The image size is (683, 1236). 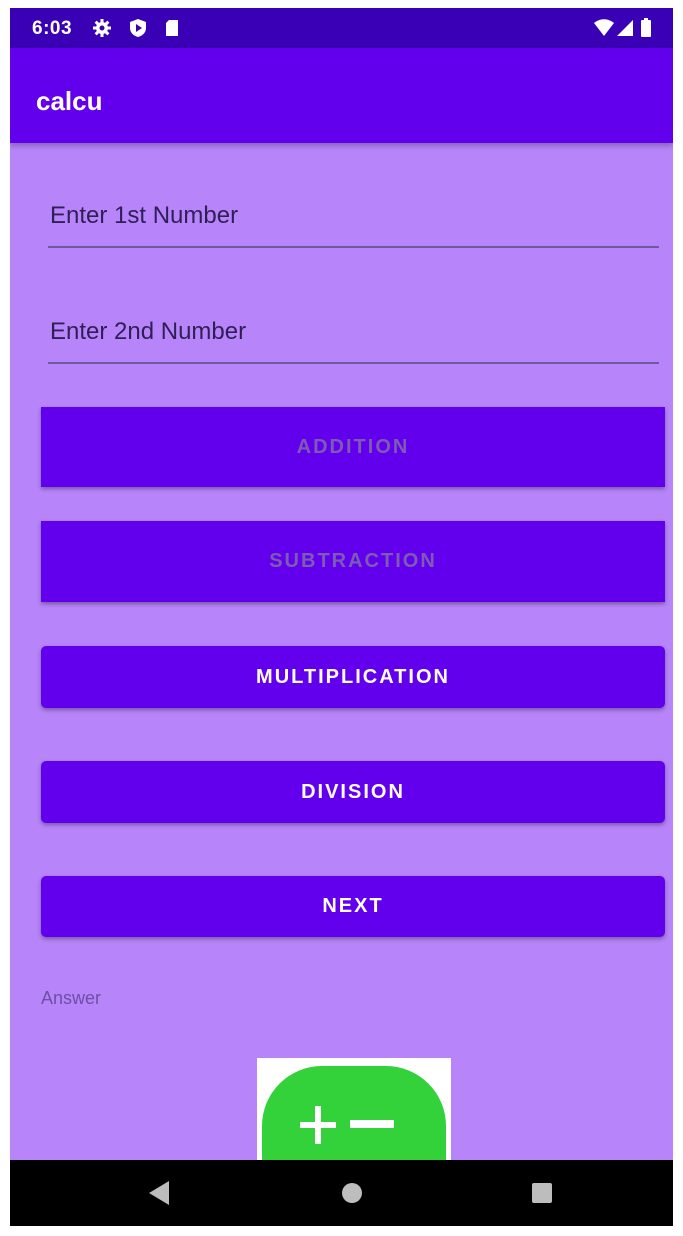 What do you see at coordinates (69, 101) in the screenshot?
I see `app-title: calcu` at bounding box center [69, 101].